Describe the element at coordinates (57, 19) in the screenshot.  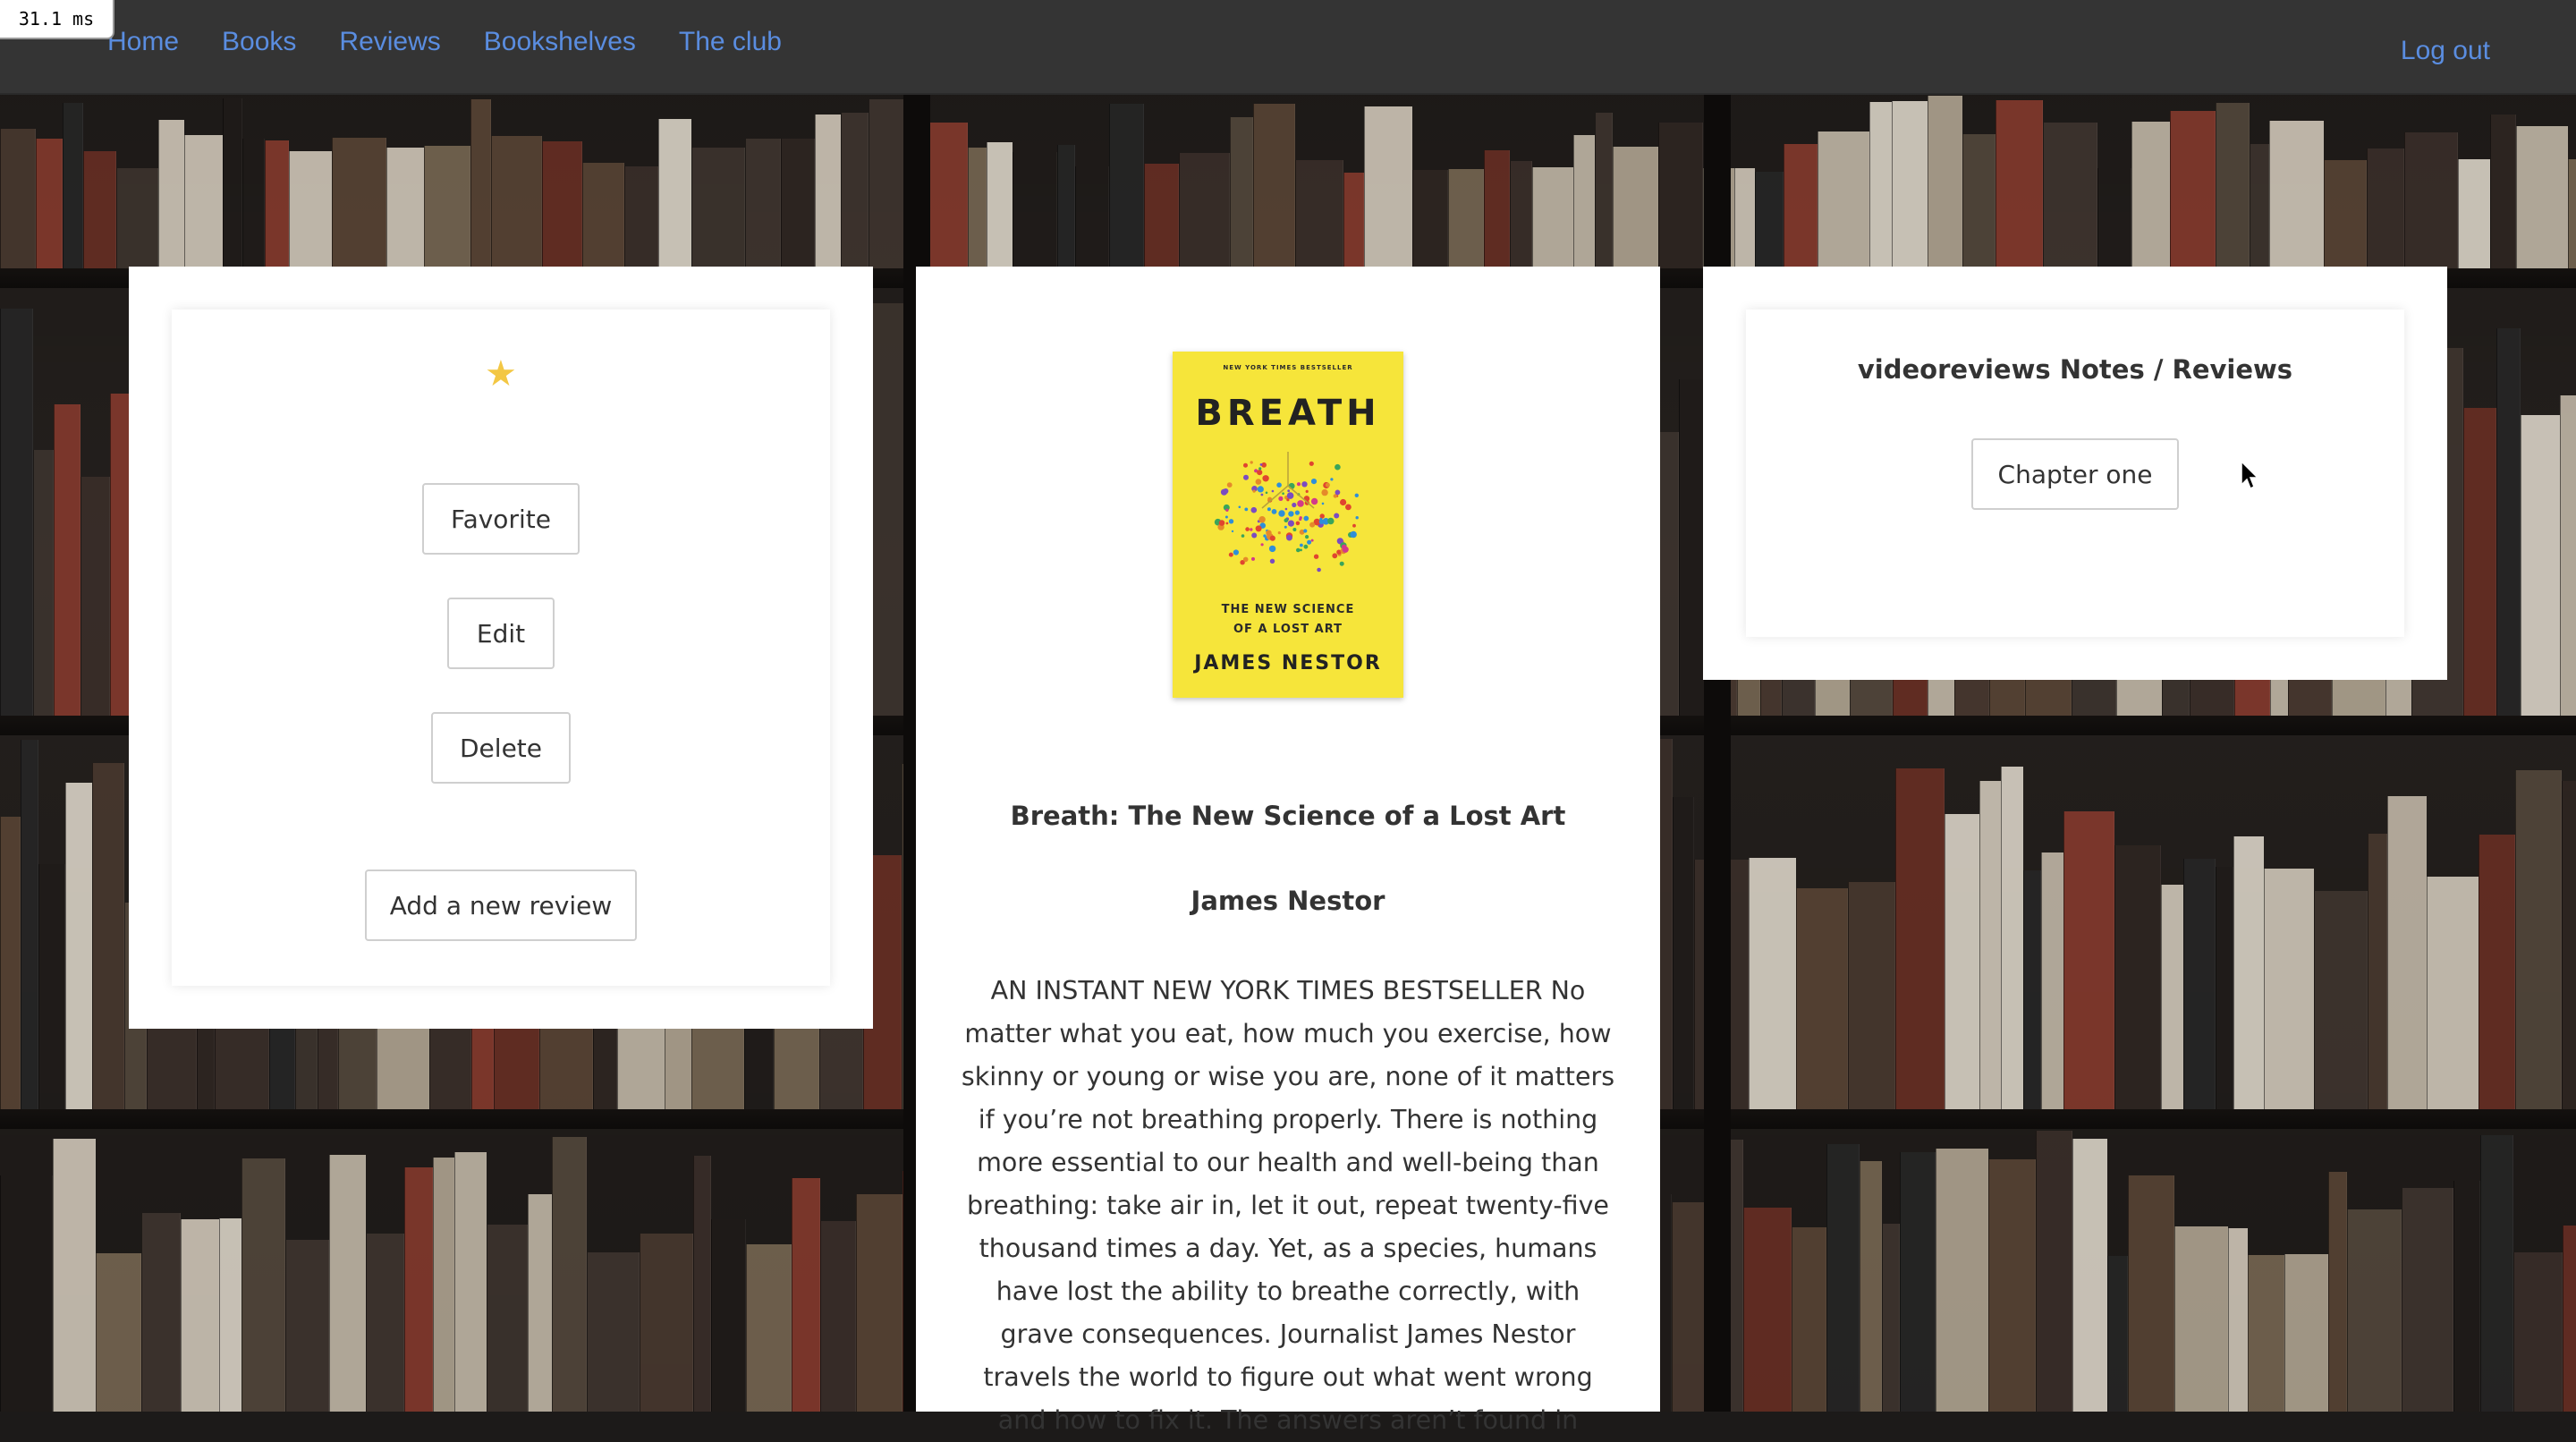
I see `render-time-badge: 31.1 ms` at that location.